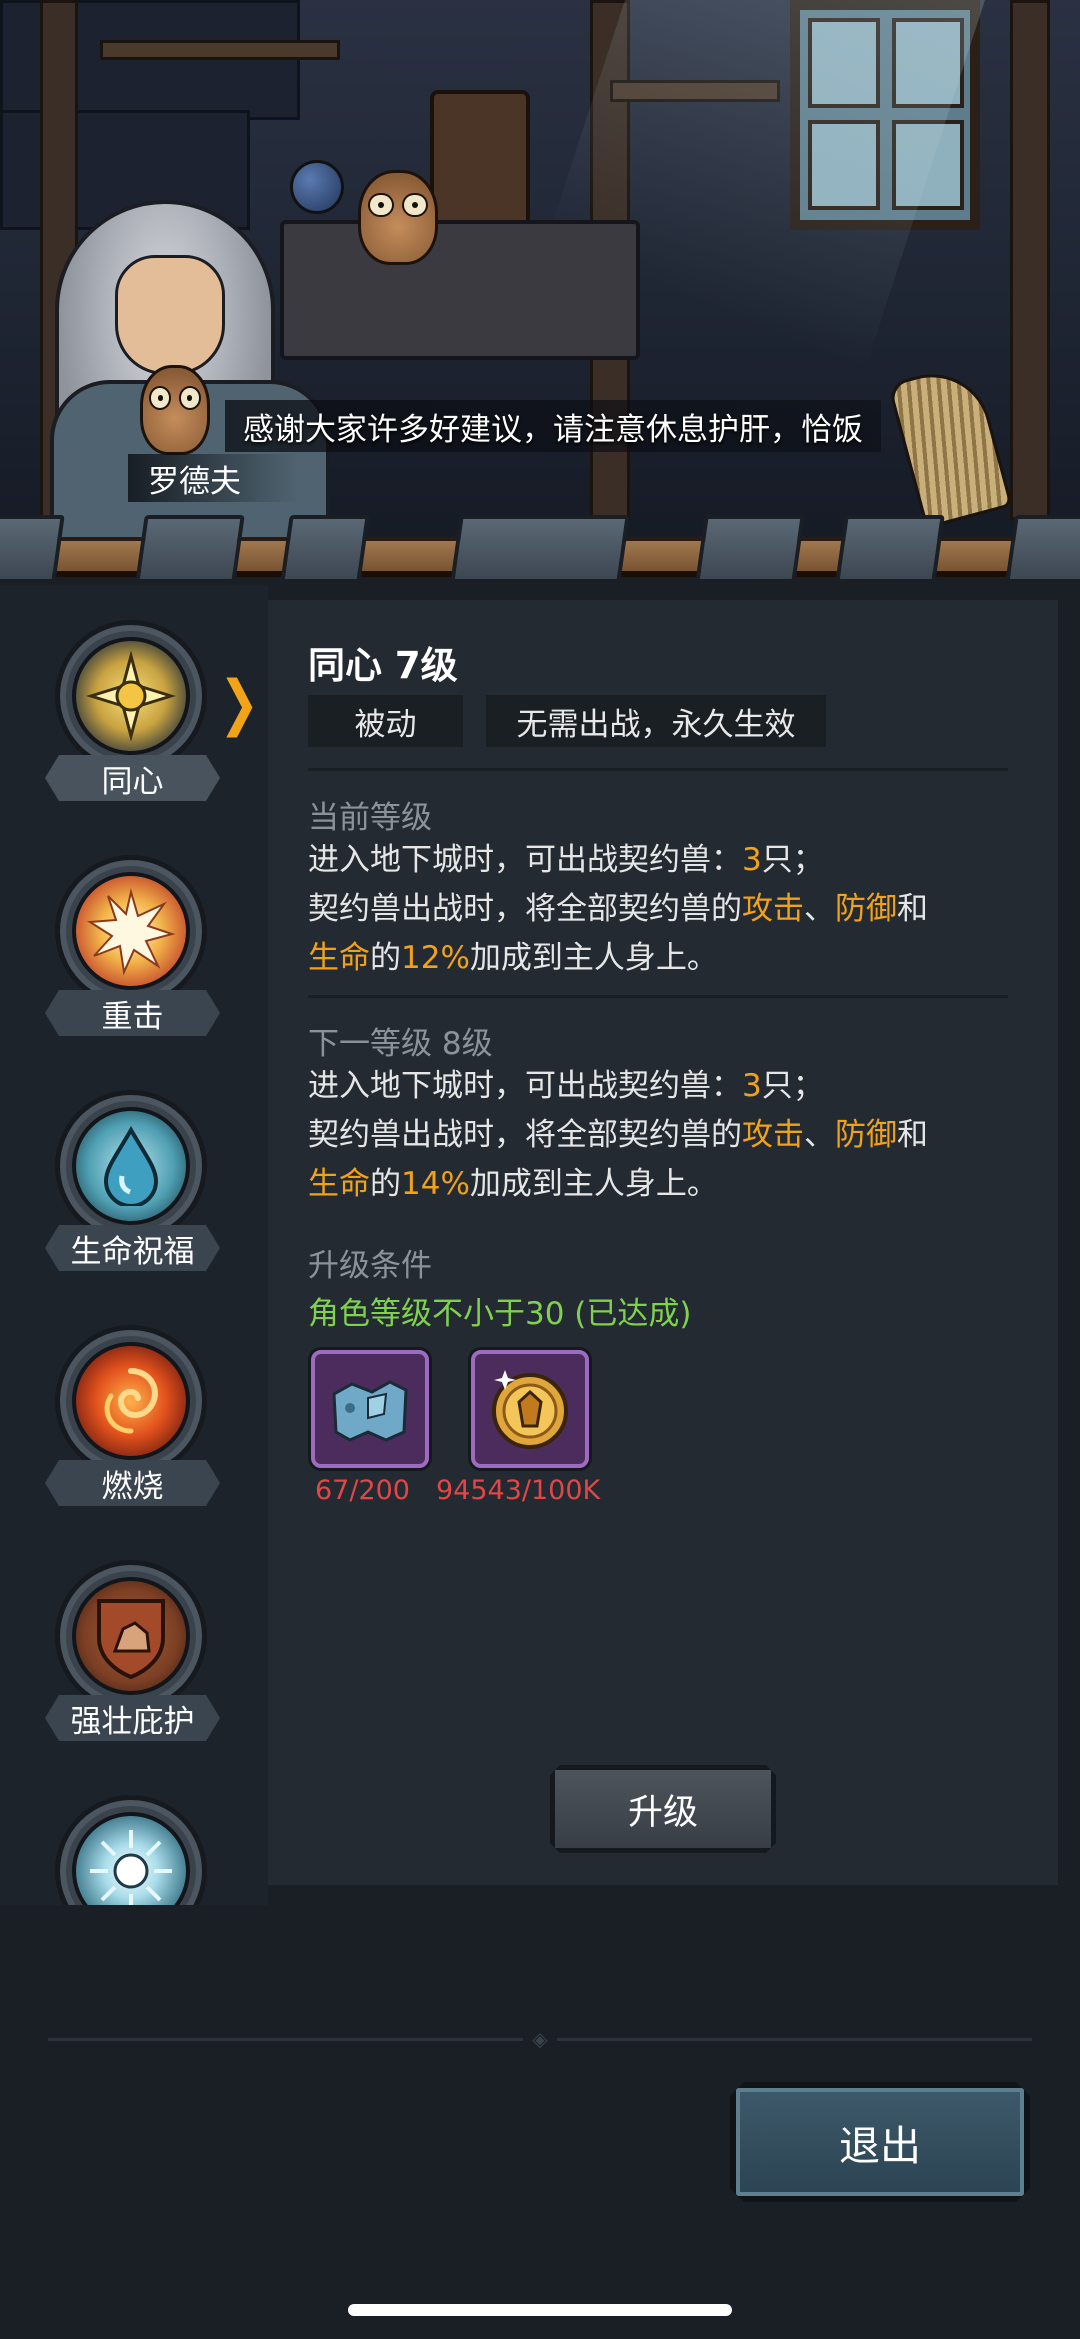 This screenshot has width=1080, height=2339. I want to click on material-scroll, so click(370, 1409).